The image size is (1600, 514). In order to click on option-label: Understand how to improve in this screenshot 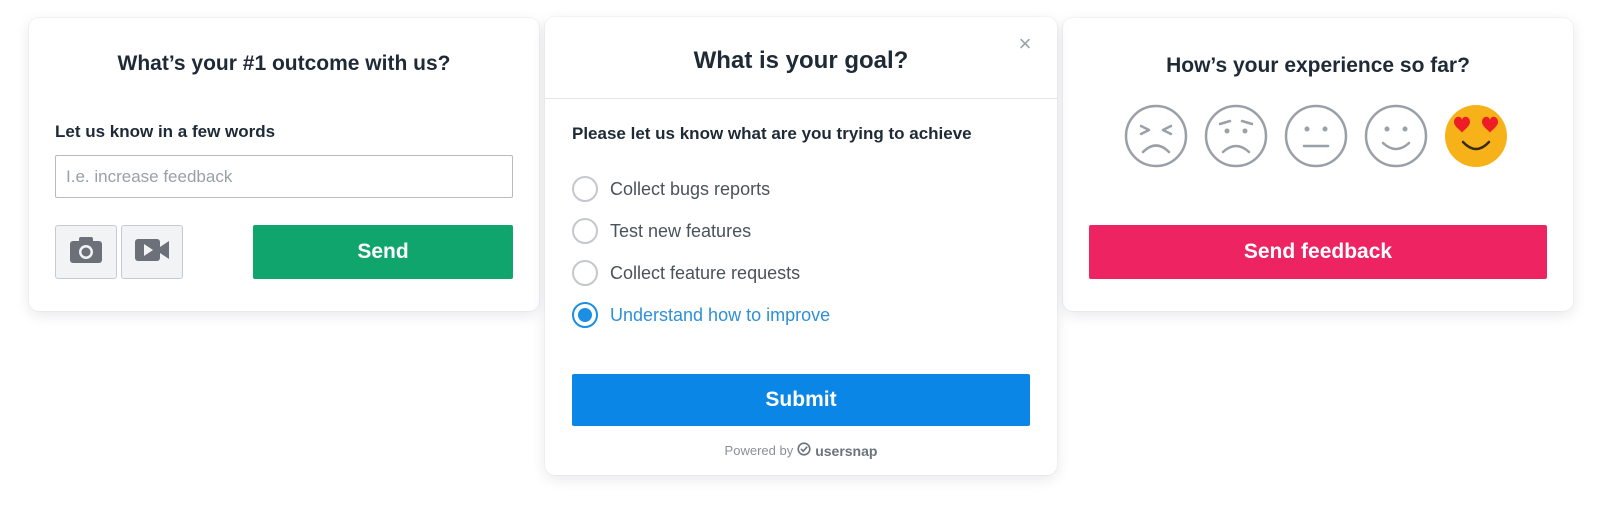, I will do `click(720, 314)`.